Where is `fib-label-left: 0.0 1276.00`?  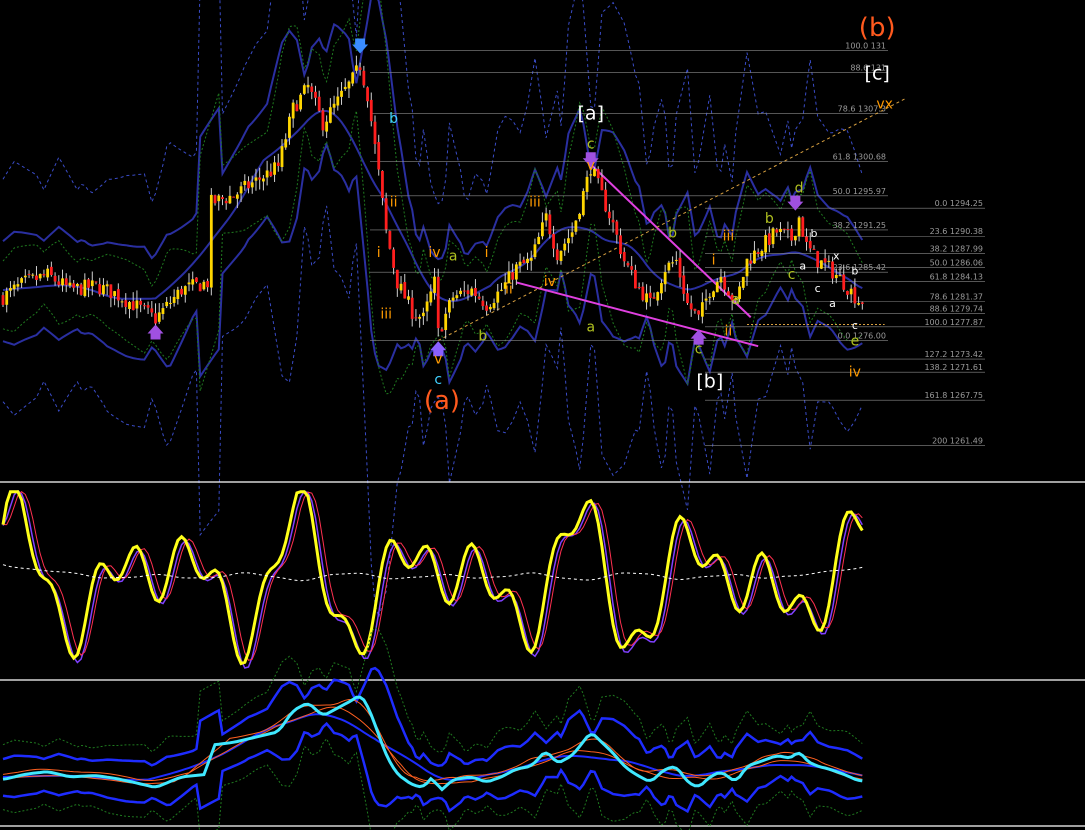 fib-label-left: 0.0 1276.00 is located at coordinates (862, 335).